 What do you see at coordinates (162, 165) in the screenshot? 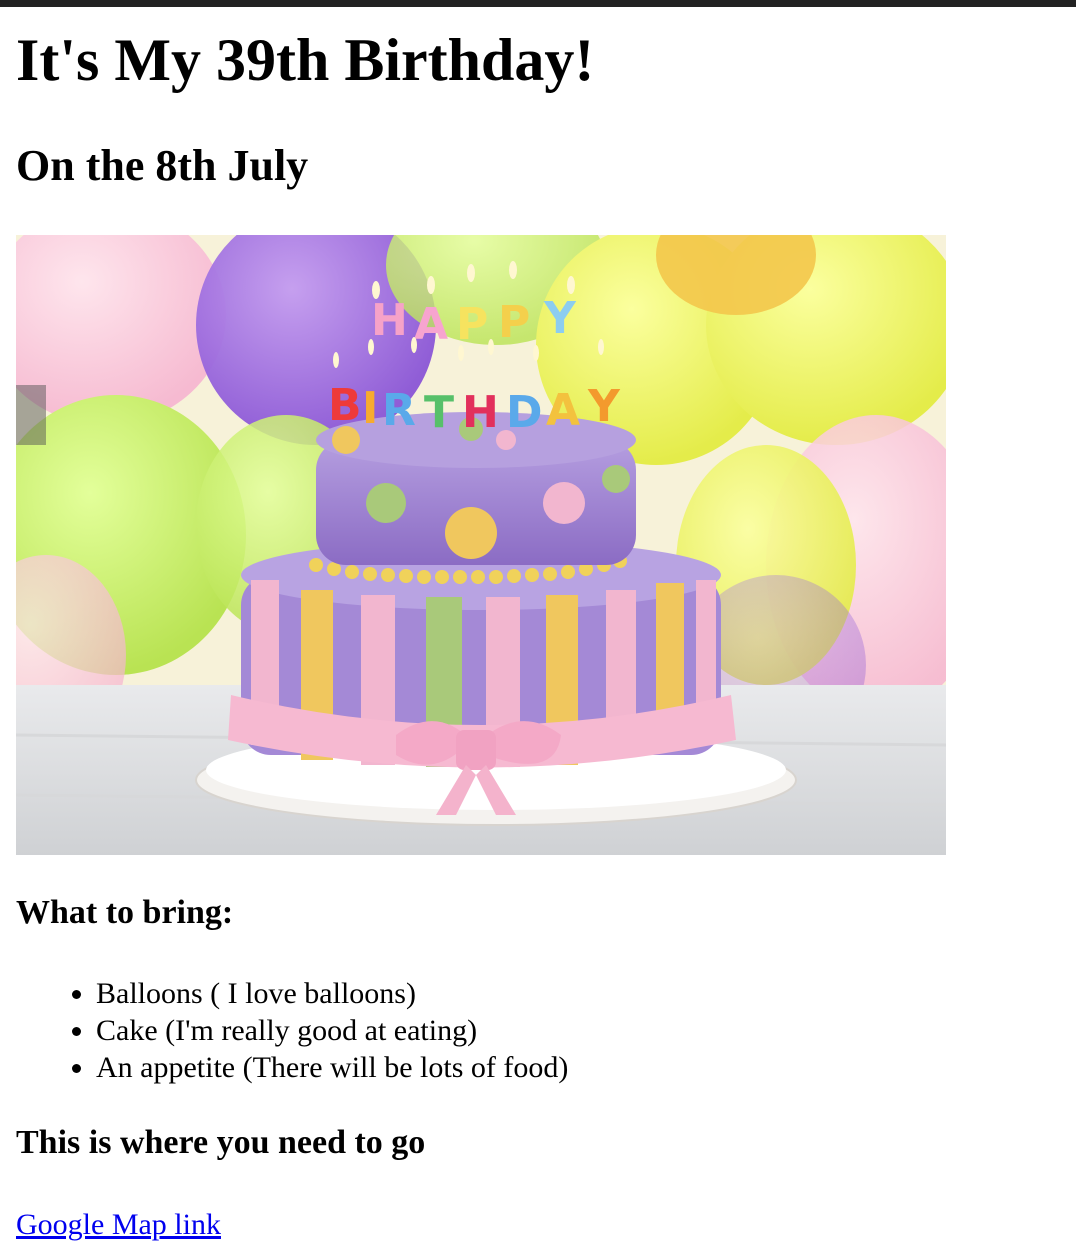
I see `page-subtitle: On the 8th July` at bounding box center [162, 165].